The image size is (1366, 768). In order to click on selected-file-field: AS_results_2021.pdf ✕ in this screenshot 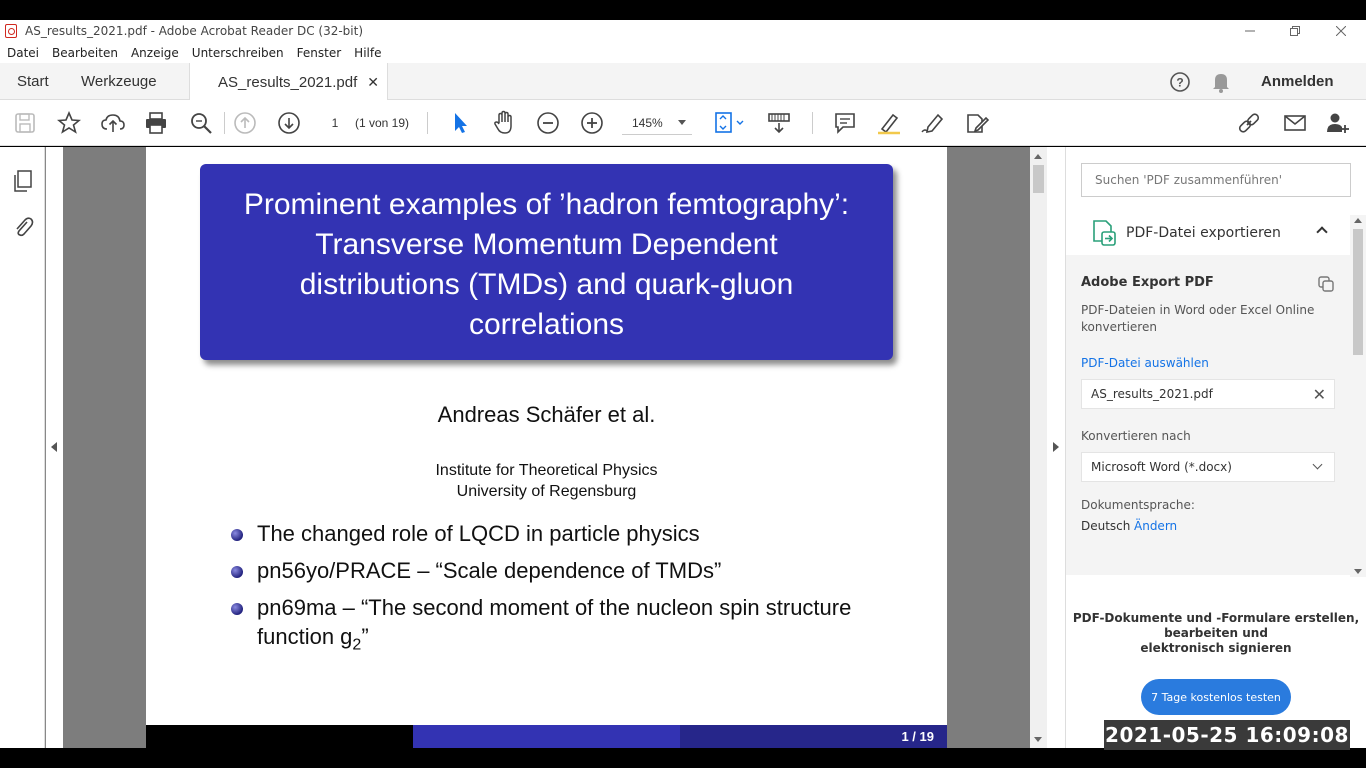, I will do `click(1208, 394)`.